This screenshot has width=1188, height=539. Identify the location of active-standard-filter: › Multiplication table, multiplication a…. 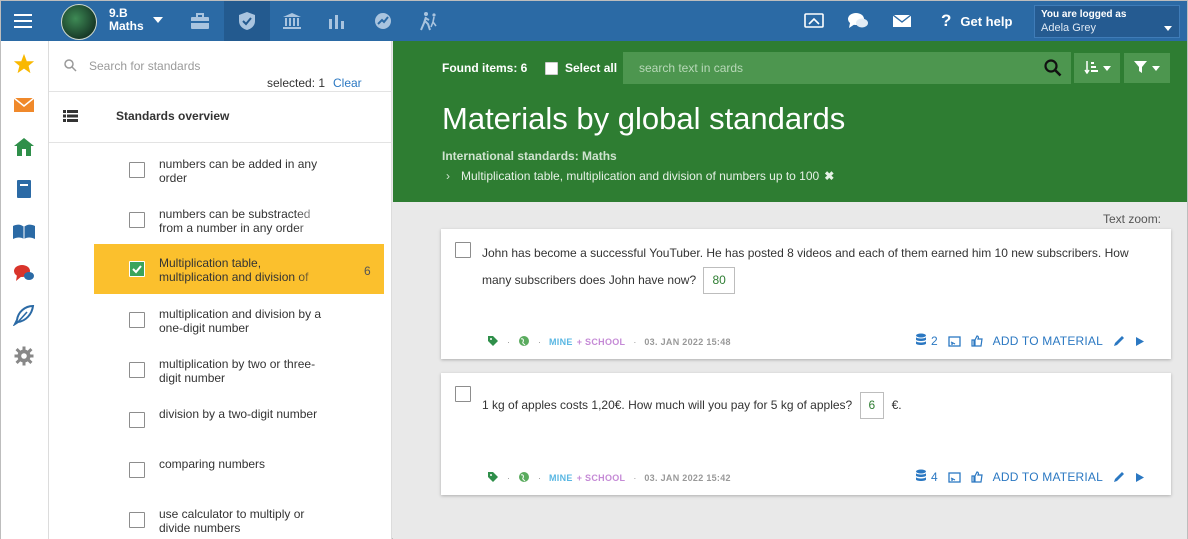
(640, 176).